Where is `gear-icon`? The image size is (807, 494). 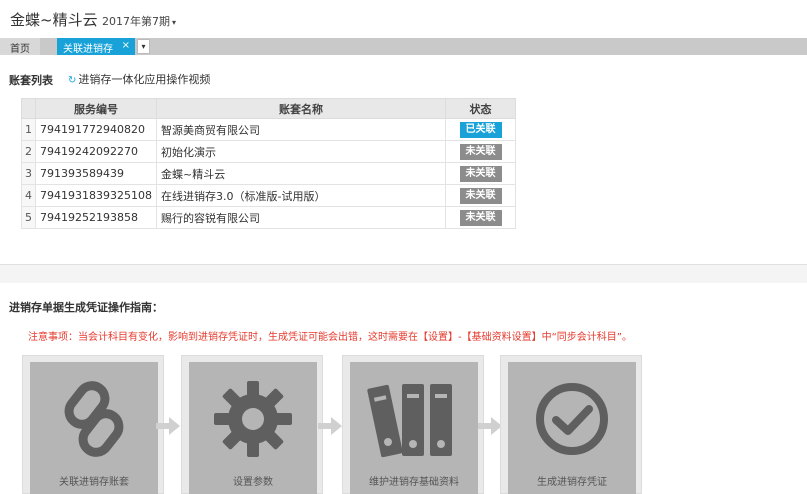
gear-icon is located at coordinates (253, 419).